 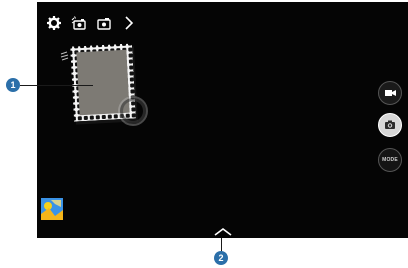 I want to click on video-camera-icon, so click(x=390, y=93).